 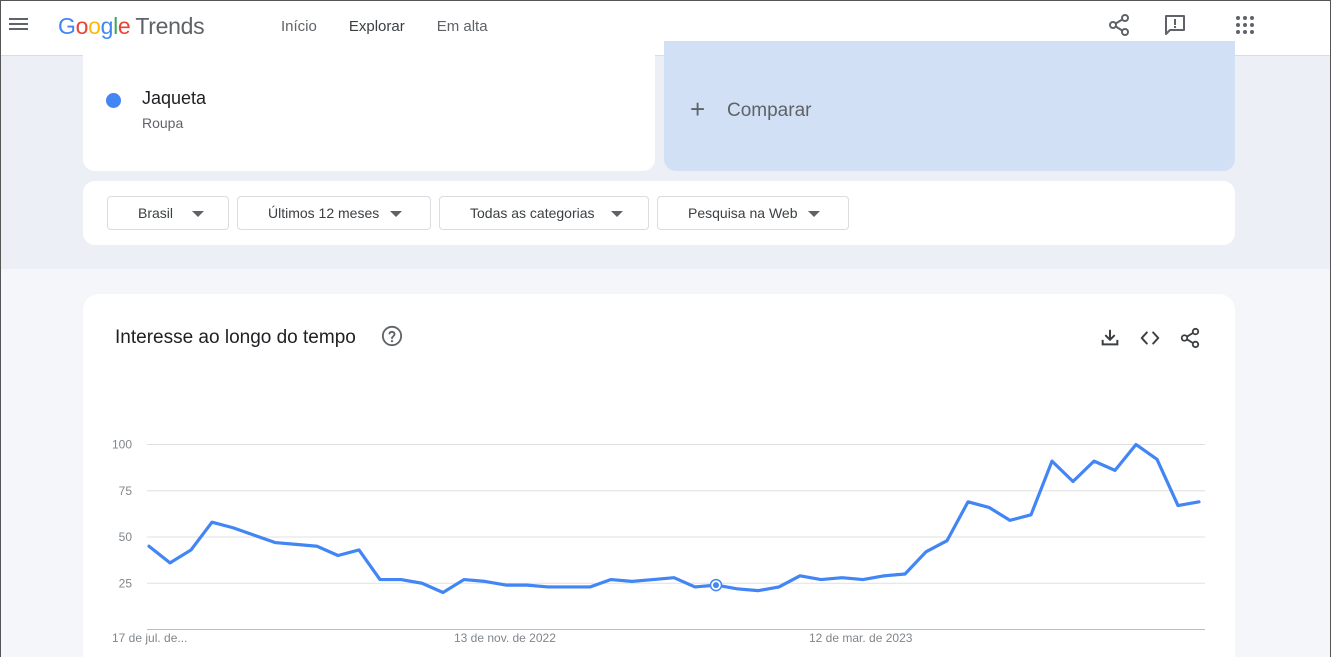 I want to click on filter-category: Todas as categorias, so click(x=544, y=213).